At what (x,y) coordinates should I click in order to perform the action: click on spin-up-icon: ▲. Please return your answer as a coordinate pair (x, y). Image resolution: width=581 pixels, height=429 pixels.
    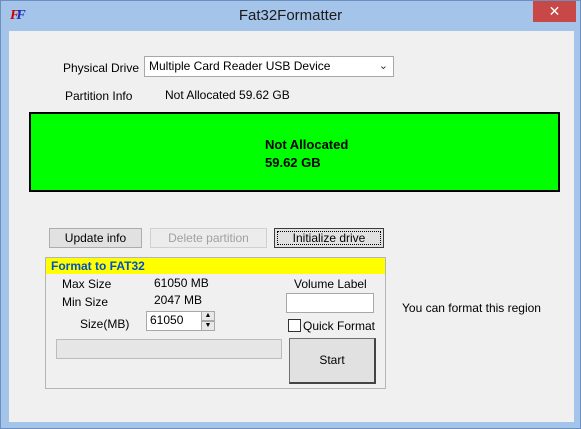
    Looking at the image, I should click on (208, 316).